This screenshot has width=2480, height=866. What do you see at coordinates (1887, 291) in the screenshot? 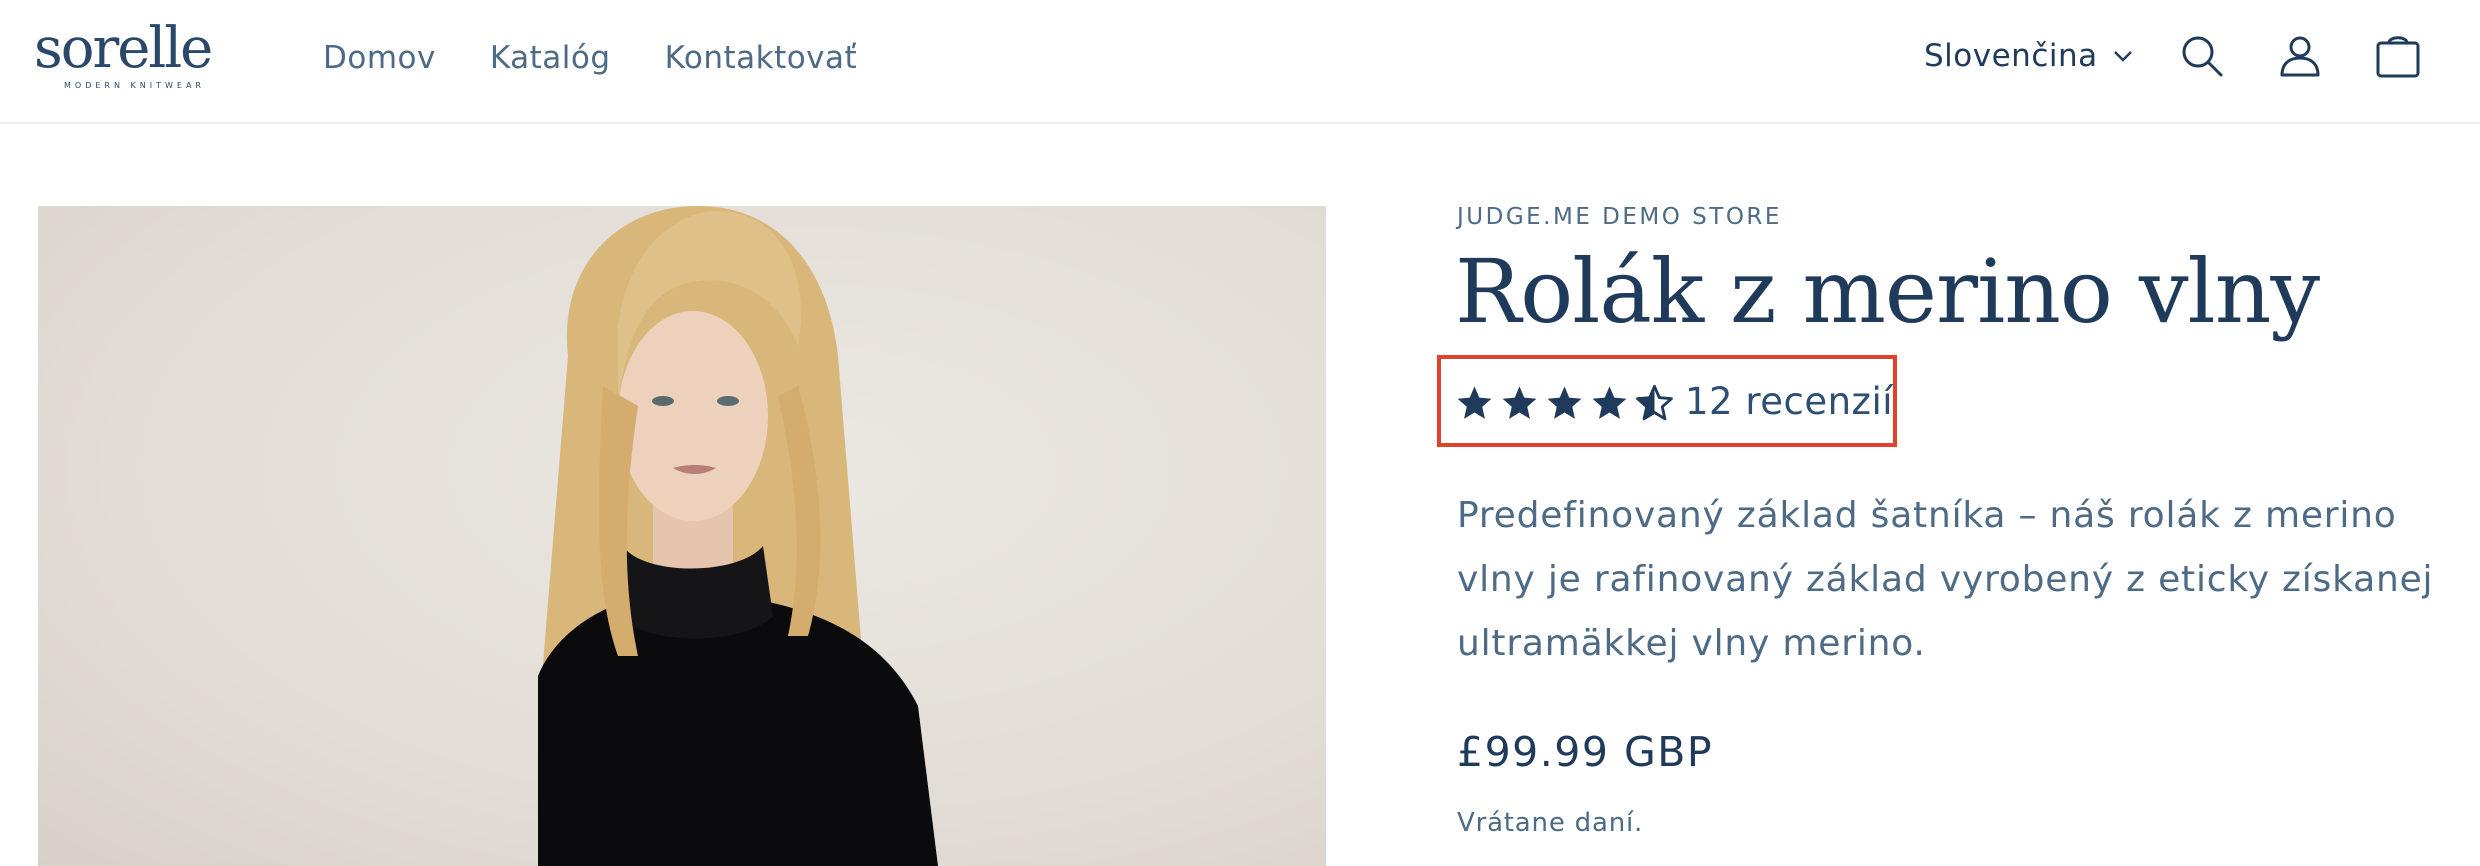
I see `product-title: Rolák z merino vlny` at bounding box center [1887, 291].